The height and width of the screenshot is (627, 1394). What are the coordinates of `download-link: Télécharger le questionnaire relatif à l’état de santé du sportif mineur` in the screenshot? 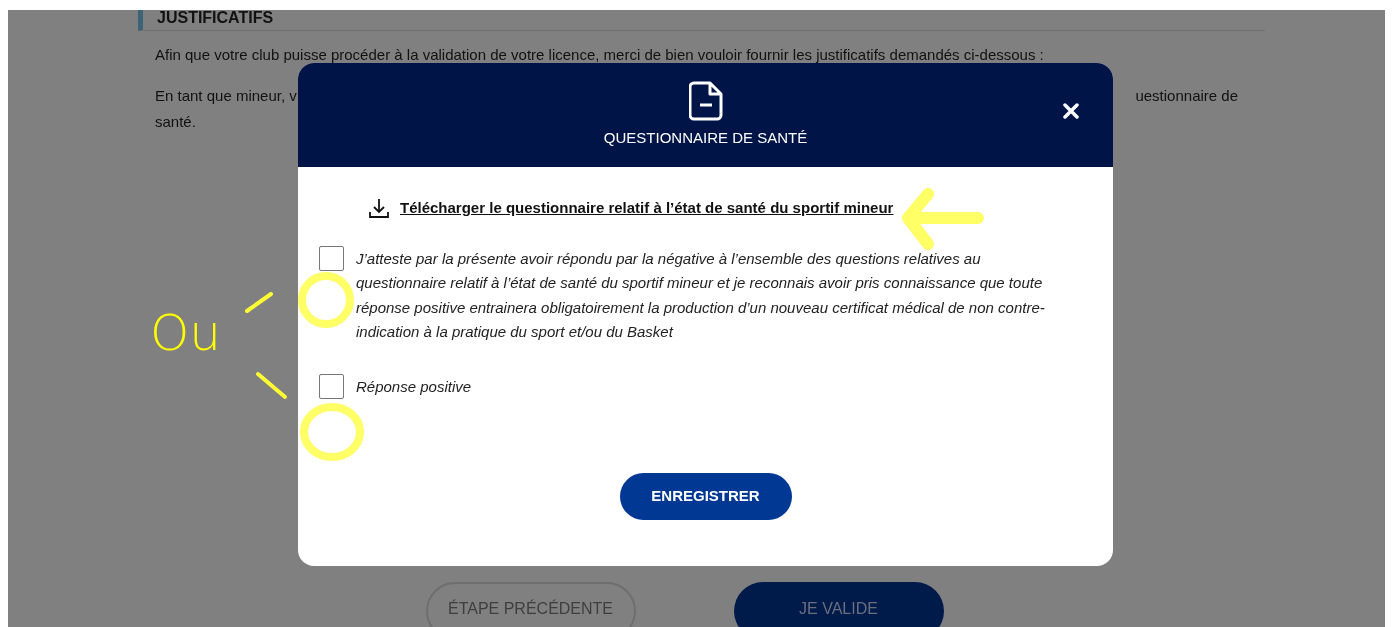 It's located at (647, 208).